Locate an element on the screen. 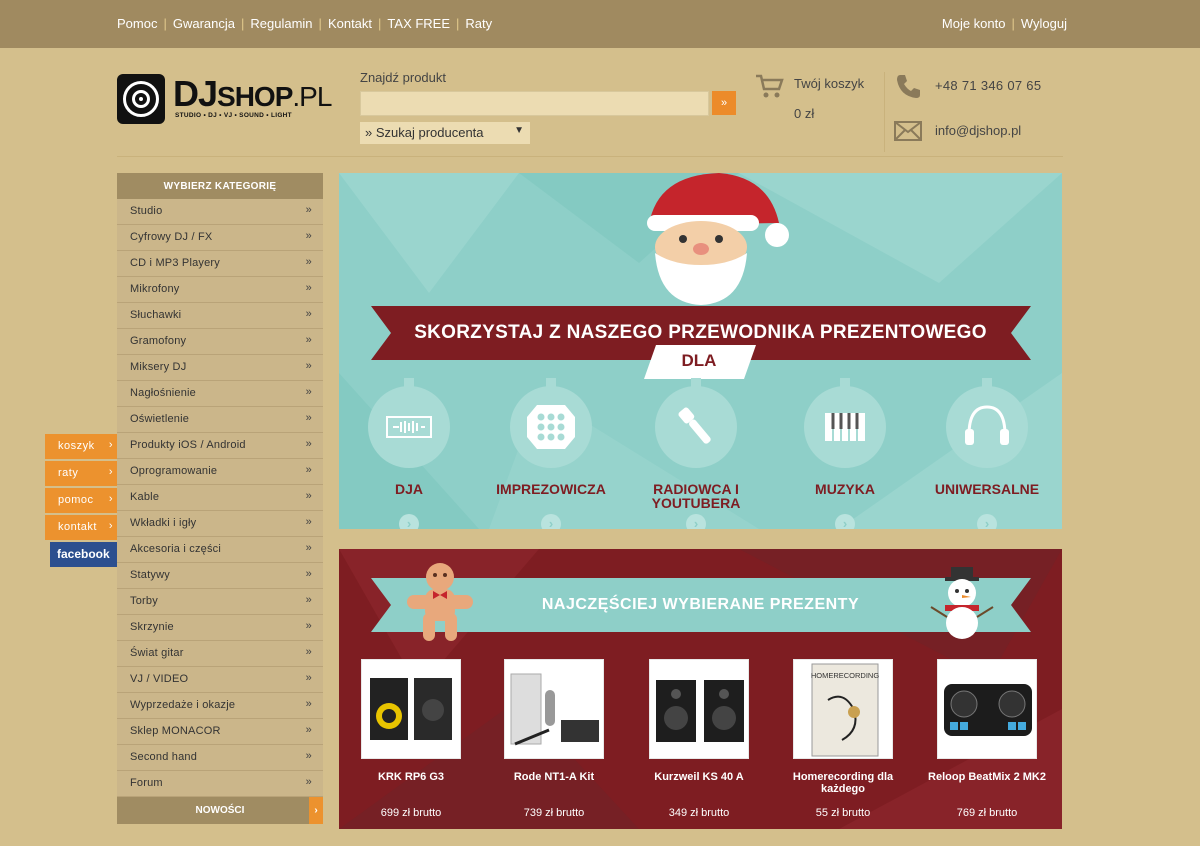 This screenshot has width=1200, height=846. category-item: Torby » is located at coordinates (220, 602).